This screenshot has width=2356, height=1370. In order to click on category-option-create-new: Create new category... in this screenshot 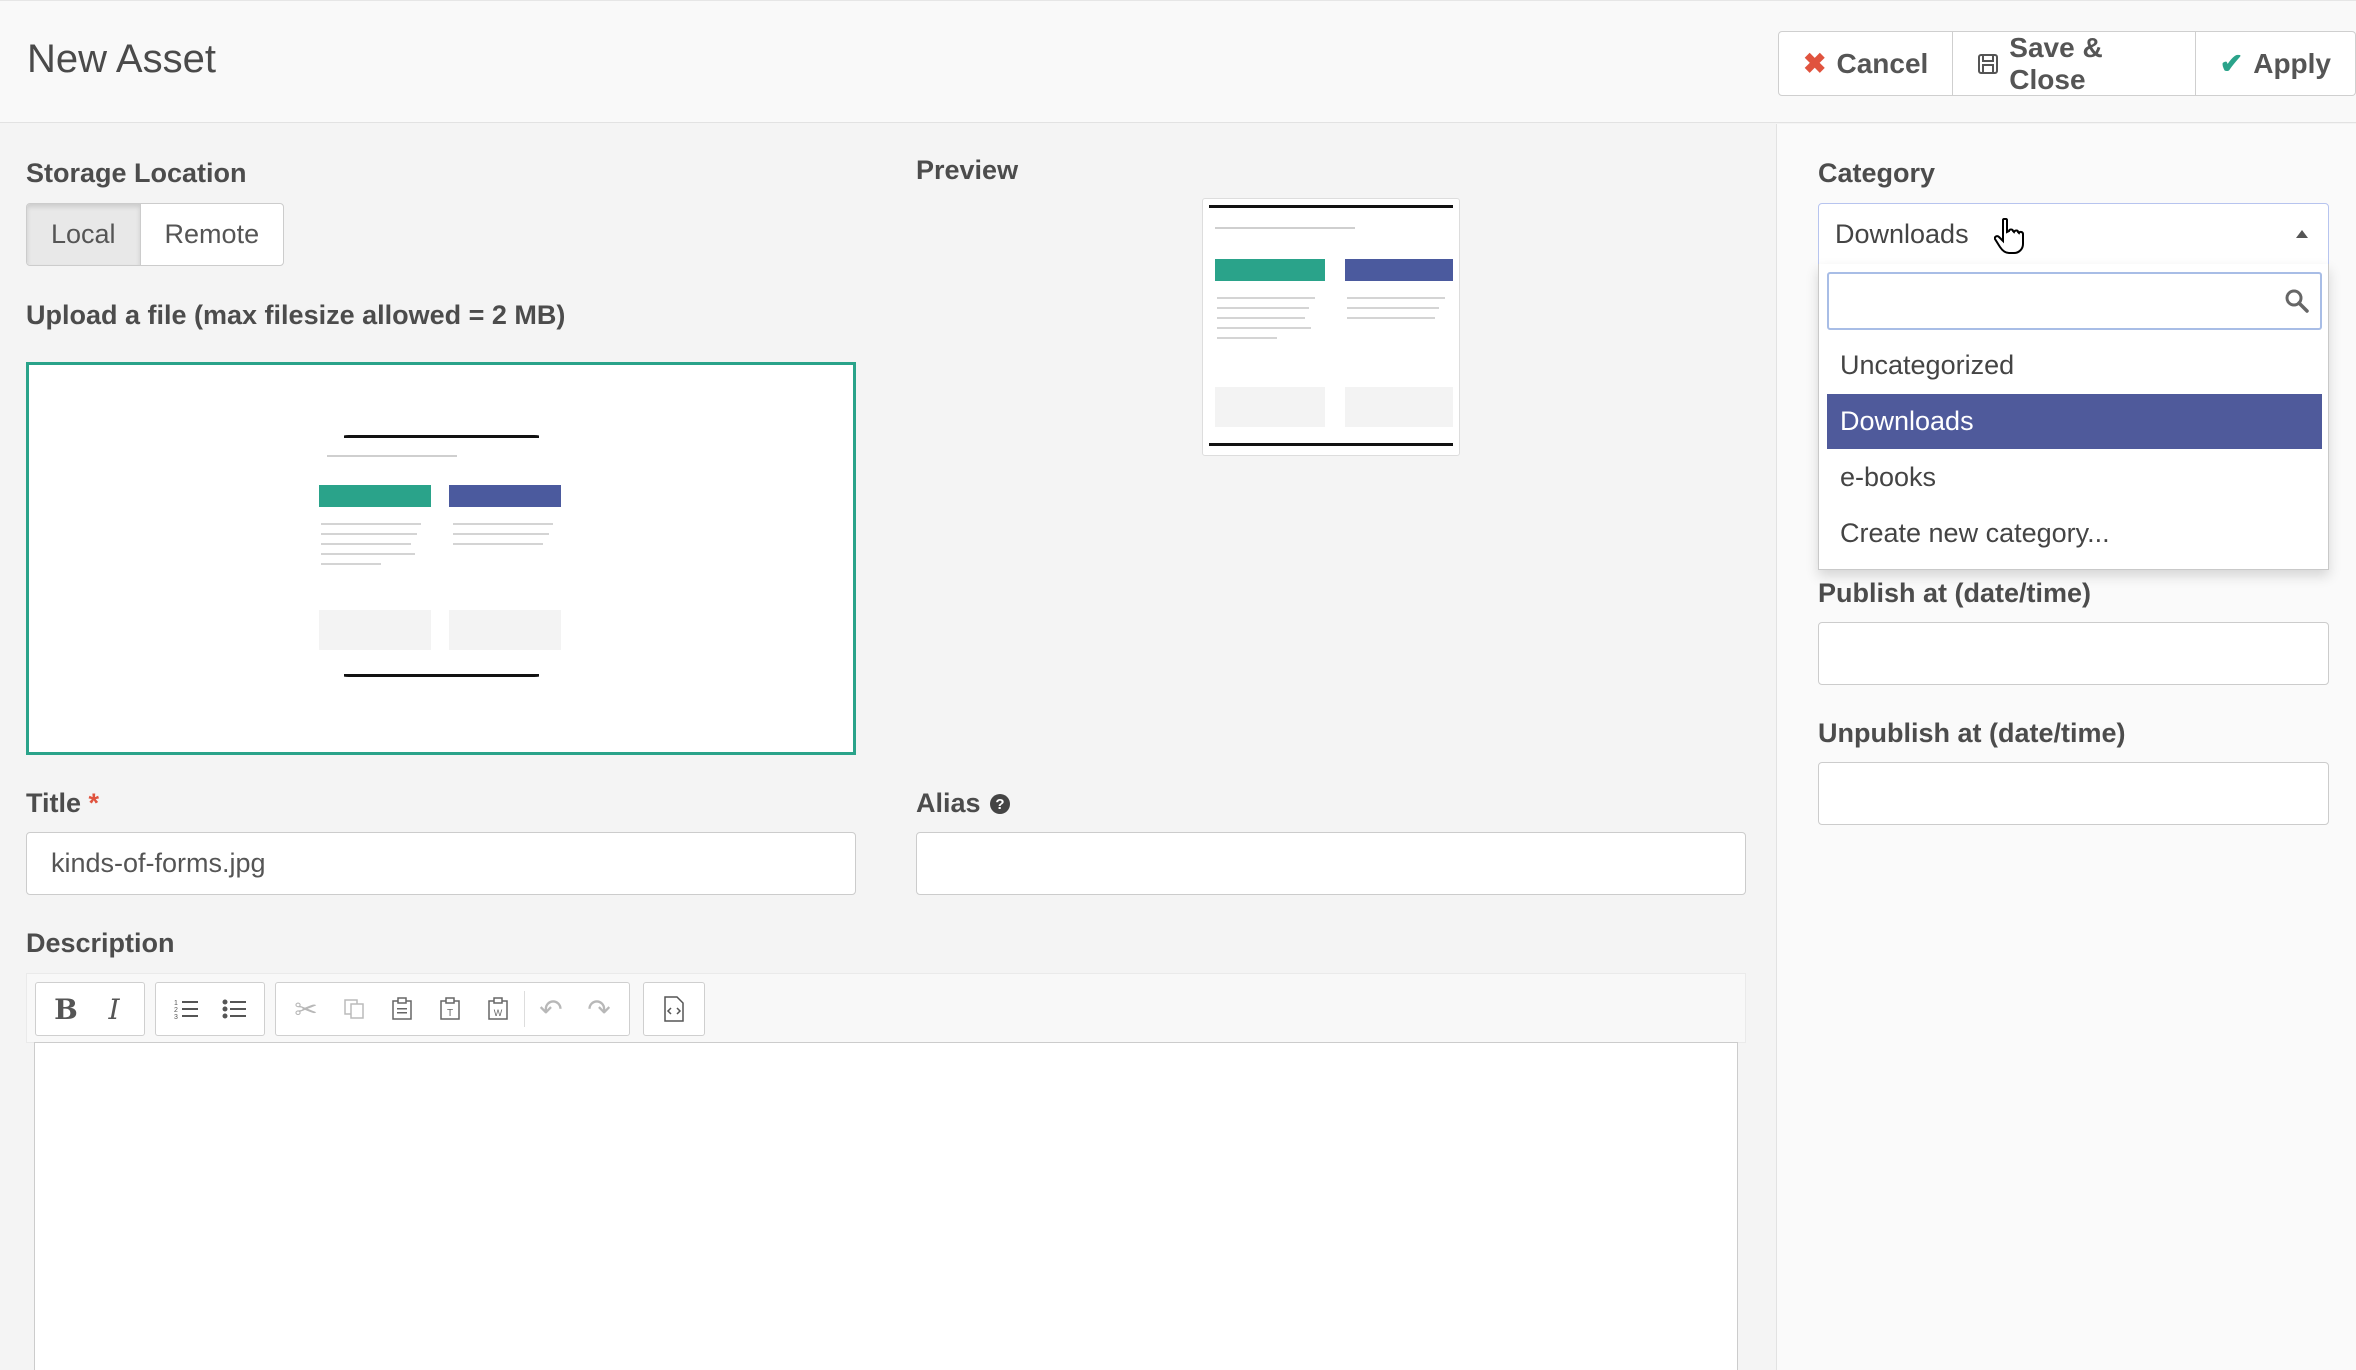, I will do `click(2074, 533)`.